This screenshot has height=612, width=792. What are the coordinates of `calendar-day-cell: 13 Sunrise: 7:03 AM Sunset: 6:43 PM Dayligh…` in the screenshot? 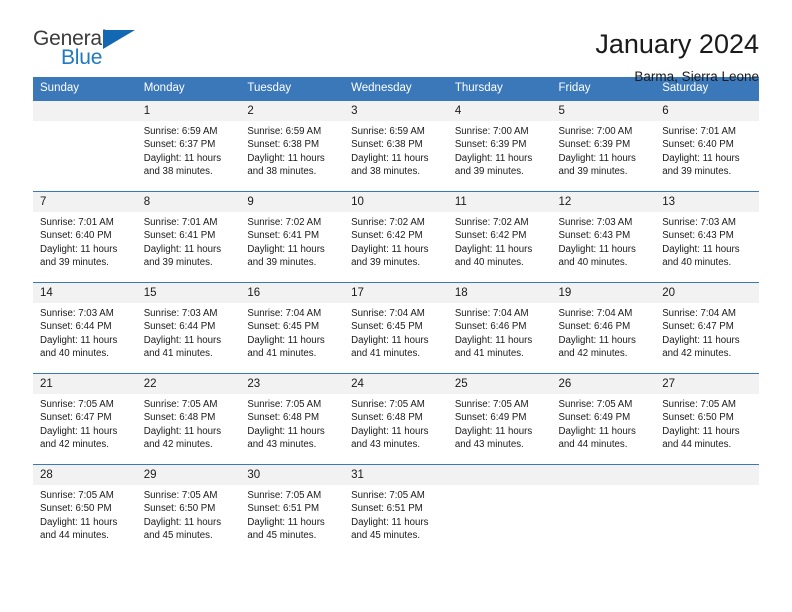 It's located at (707, 237).